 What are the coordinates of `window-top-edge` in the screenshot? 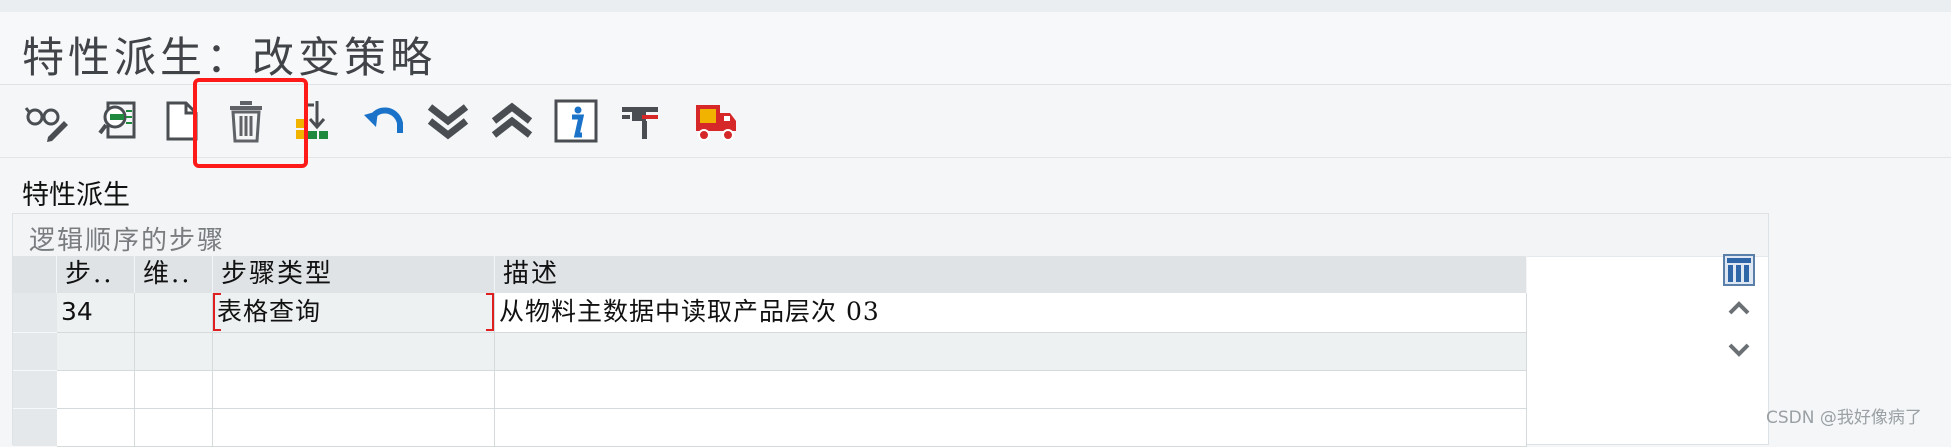 It's located at (975, 6).